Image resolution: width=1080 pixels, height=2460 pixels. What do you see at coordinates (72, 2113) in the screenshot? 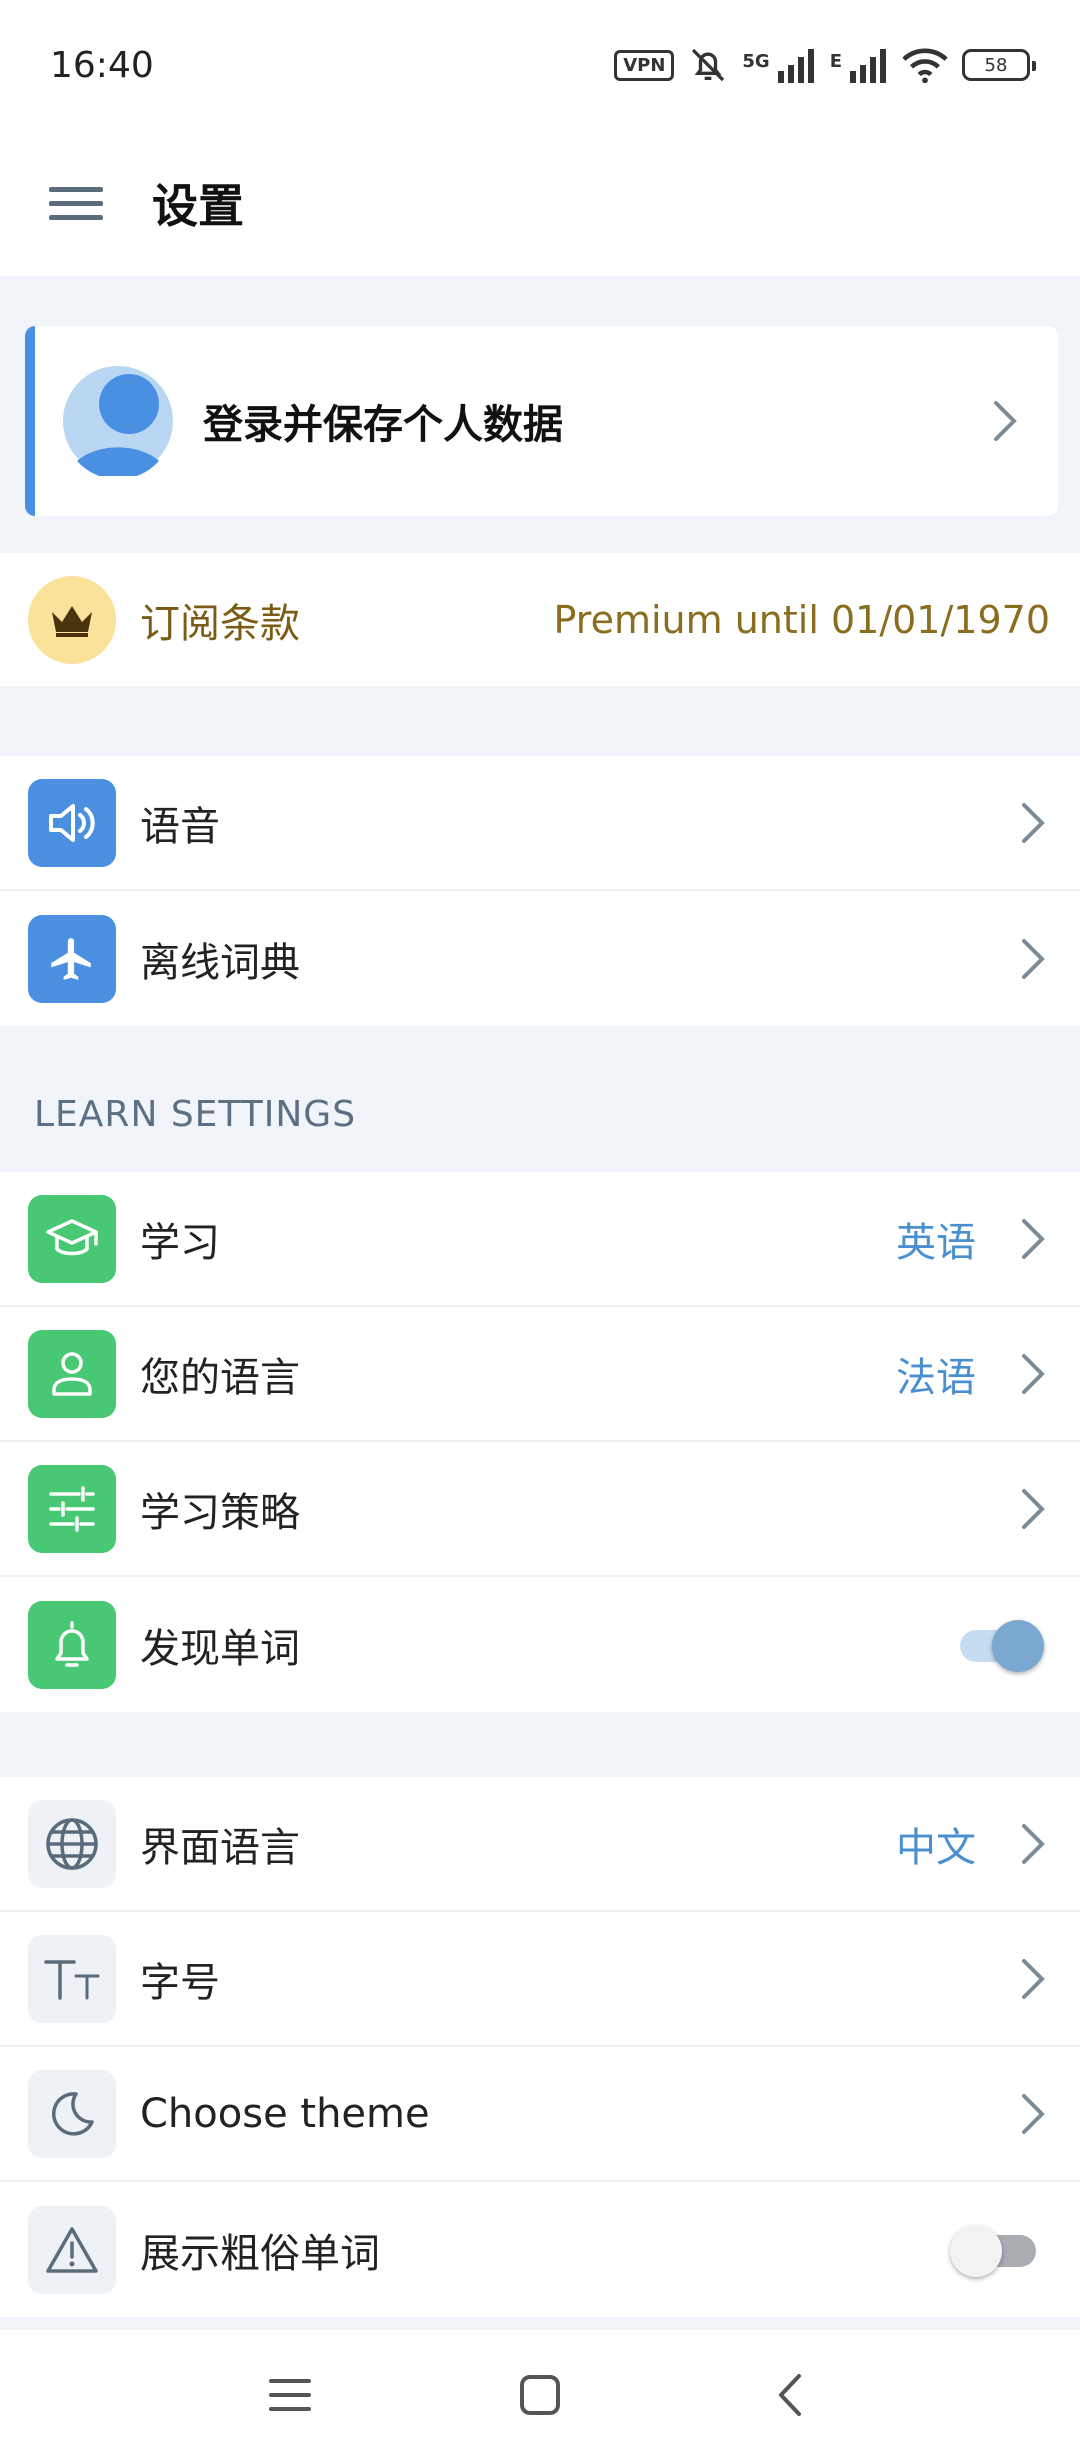
I see `moon-icon` at bounding box center [72, 2113].